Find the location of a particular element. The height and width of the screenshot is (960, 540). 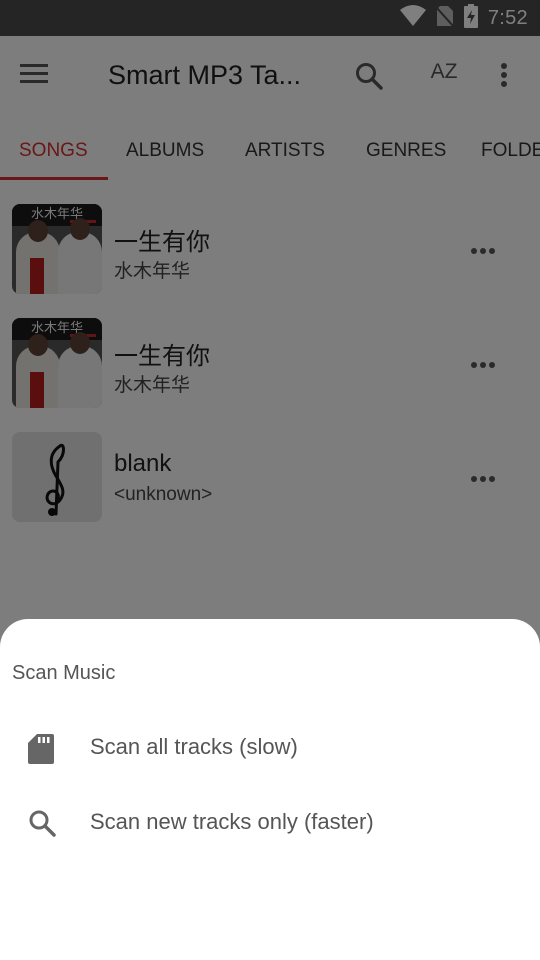

scan-all-tracks-option: Scan all tracks (slow) is located at coordinates (270, 749).